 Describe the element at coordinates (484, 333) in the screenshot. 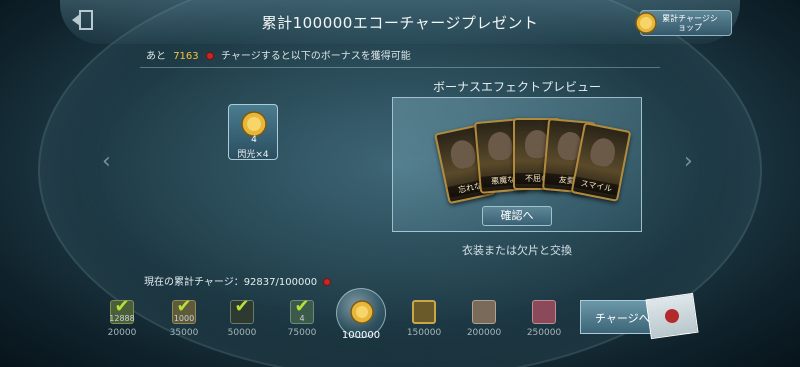

I see `tier-threshold: 200000` at that location.